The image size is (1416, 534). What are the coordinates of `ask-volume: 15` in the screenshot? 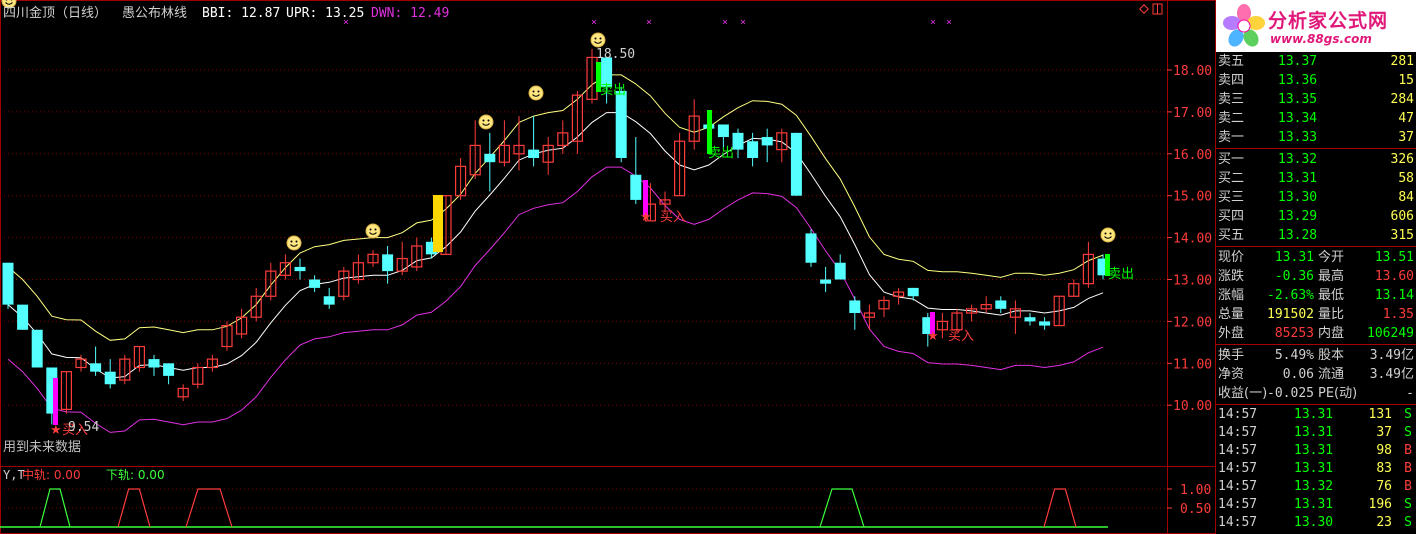 It's located at (1406, 80).